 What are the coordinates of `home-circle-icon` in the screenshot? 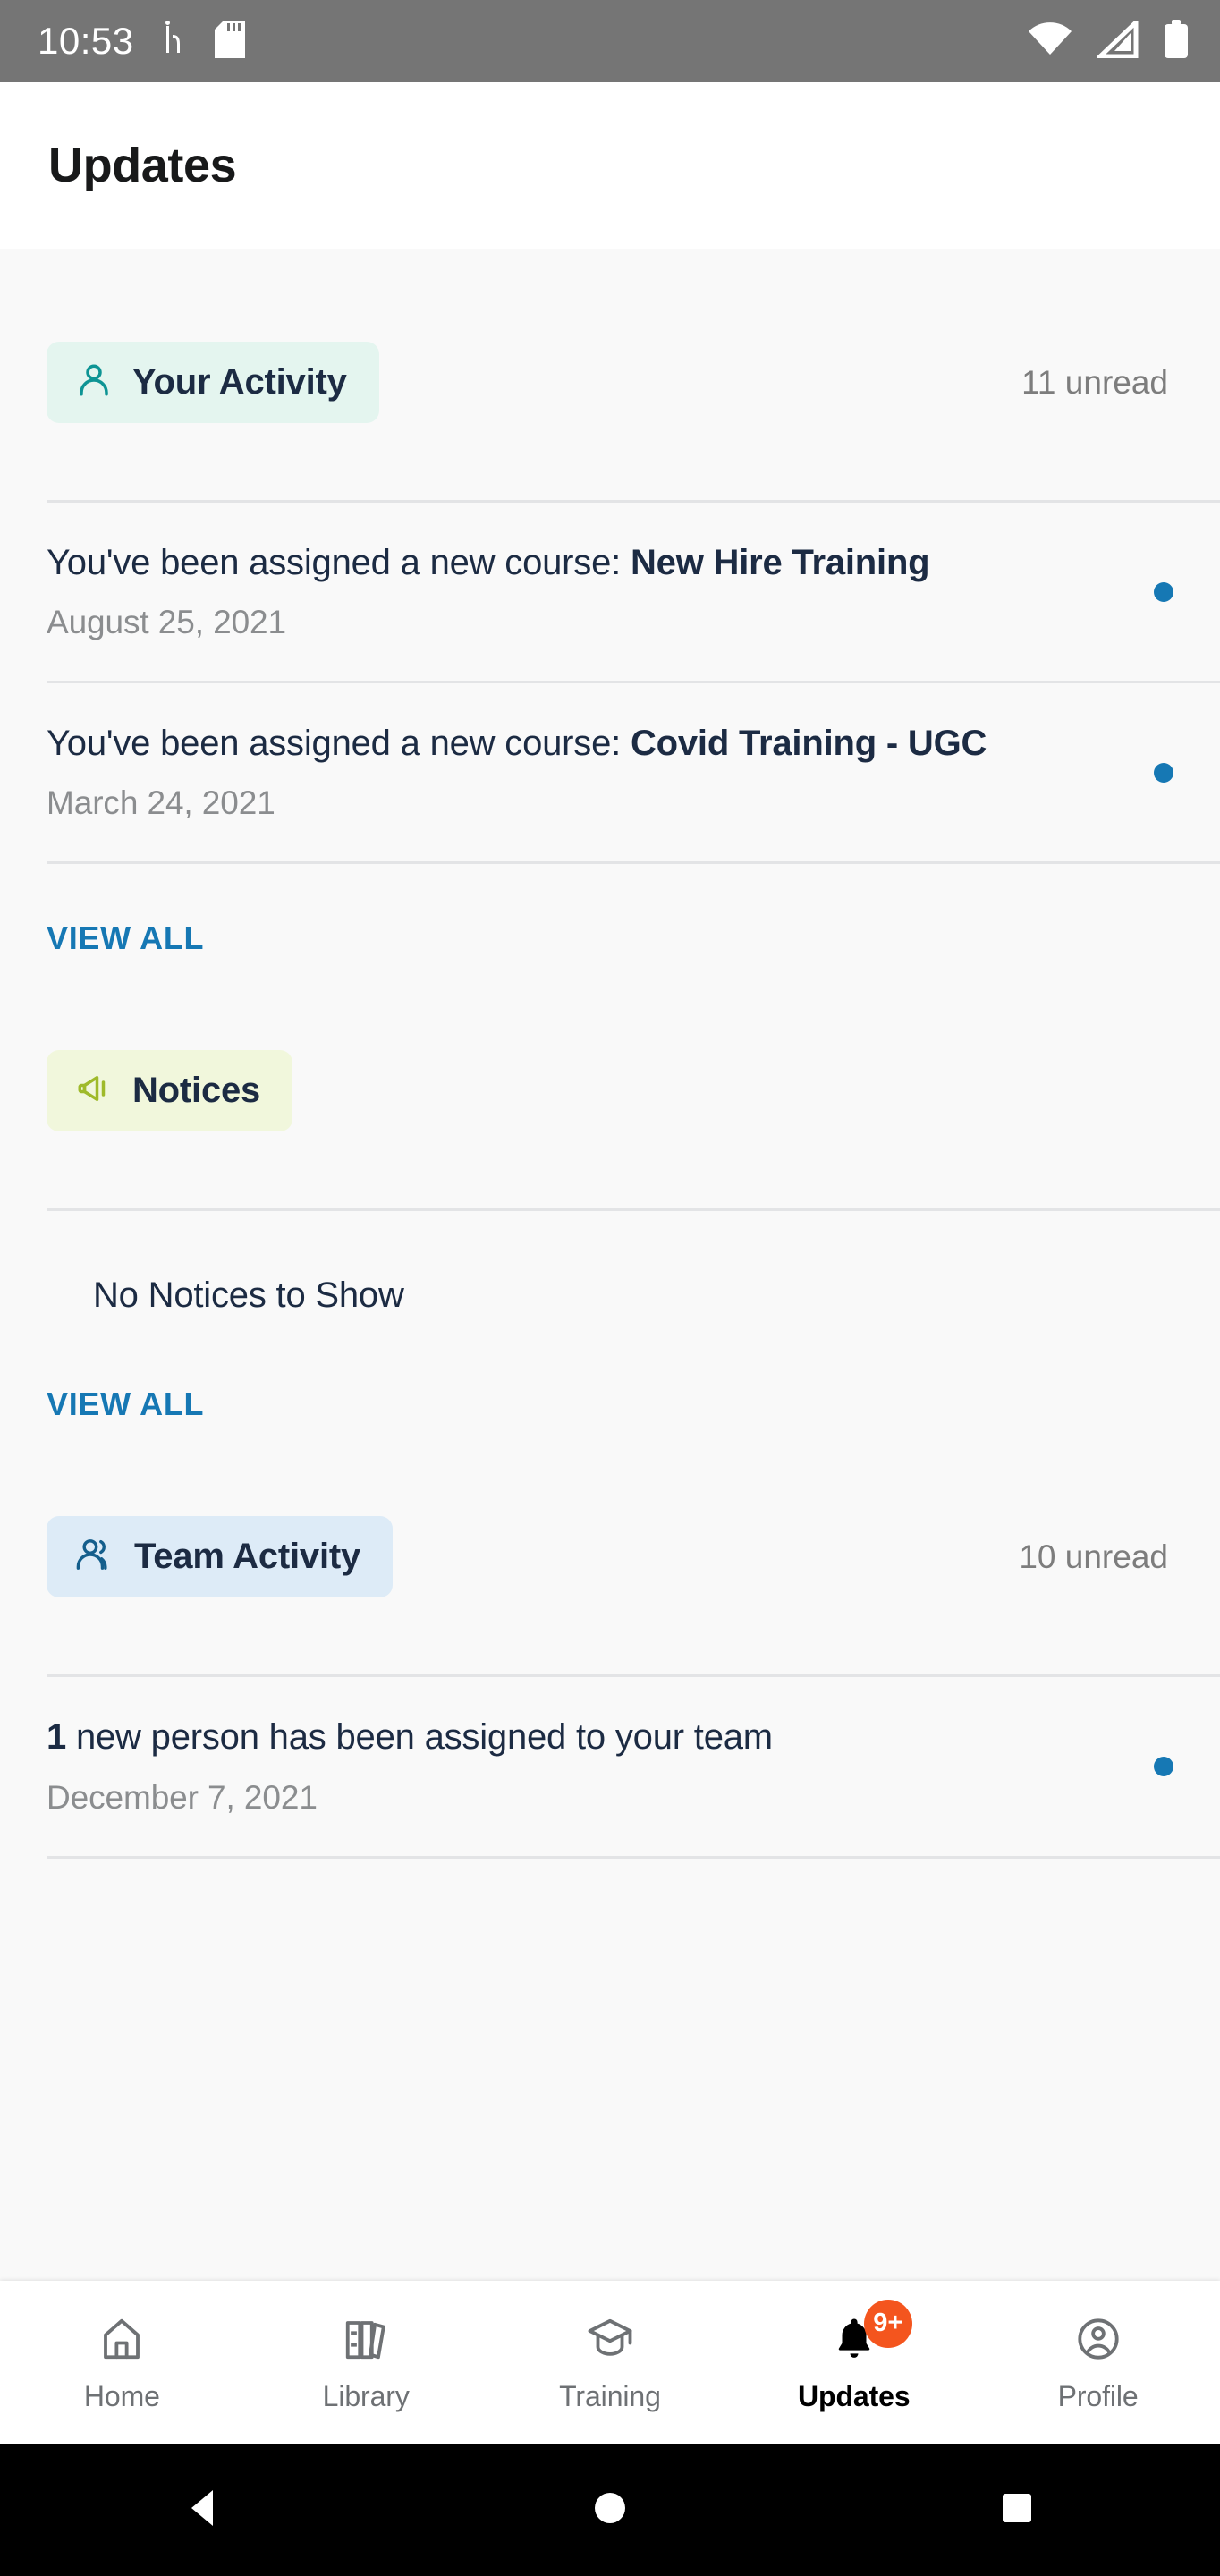 It's located at (610, 2510).